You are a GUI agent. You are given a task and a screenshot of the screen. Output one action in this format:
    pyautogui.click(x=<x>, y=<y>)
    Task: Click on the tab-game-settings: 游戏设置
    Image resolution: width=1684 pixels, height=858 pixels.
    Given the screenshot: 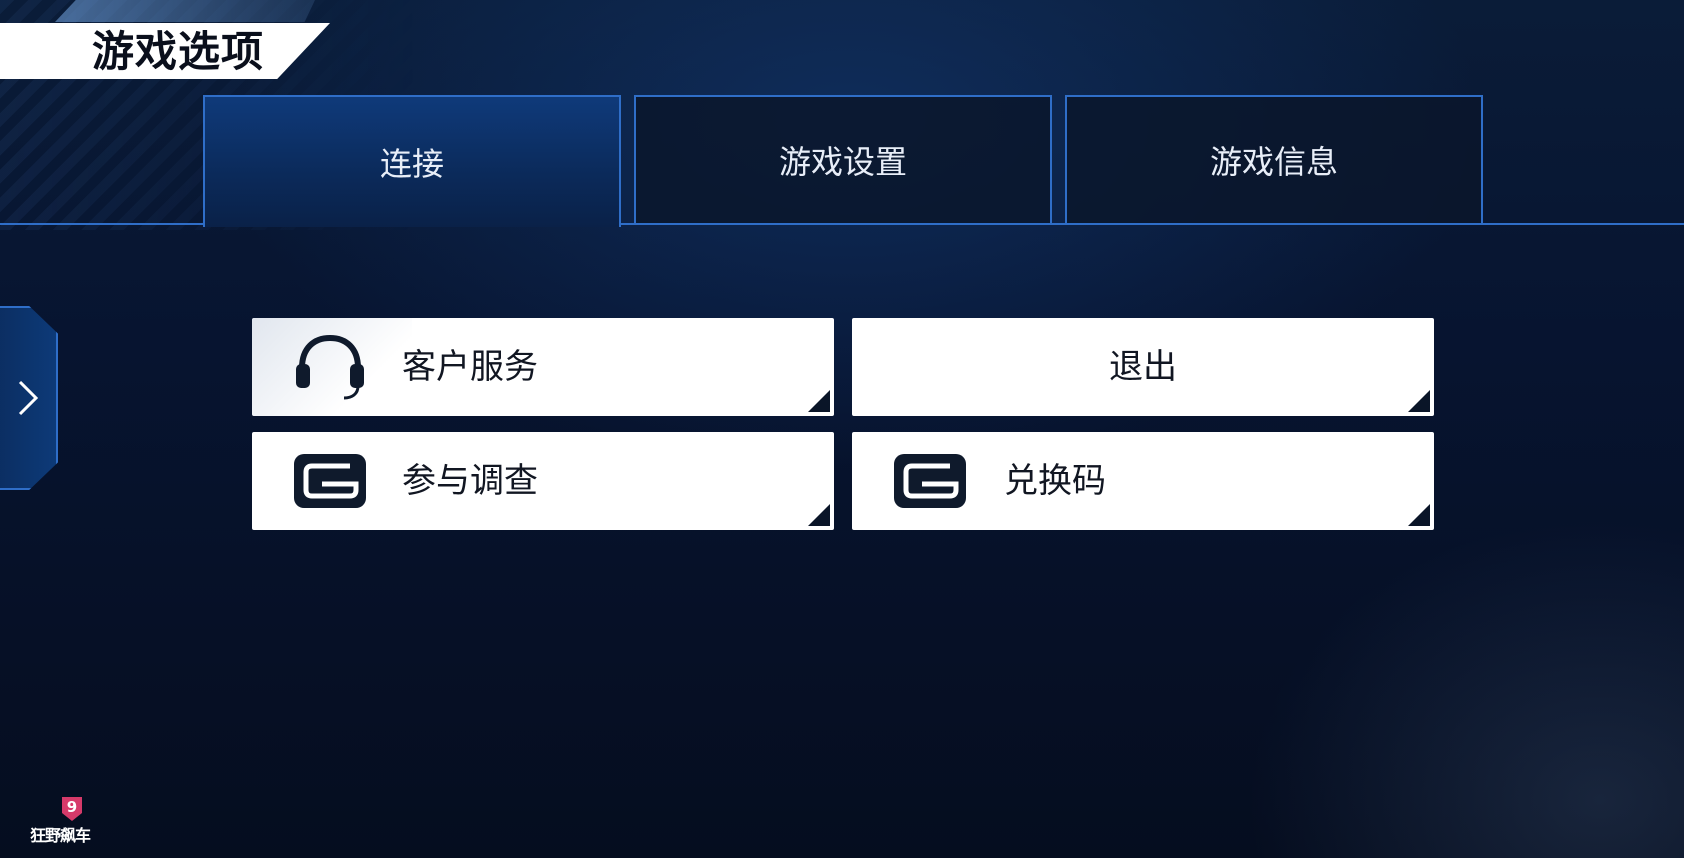 What is the action you would take?
    pyautogui.click(x=843, y=159)
    